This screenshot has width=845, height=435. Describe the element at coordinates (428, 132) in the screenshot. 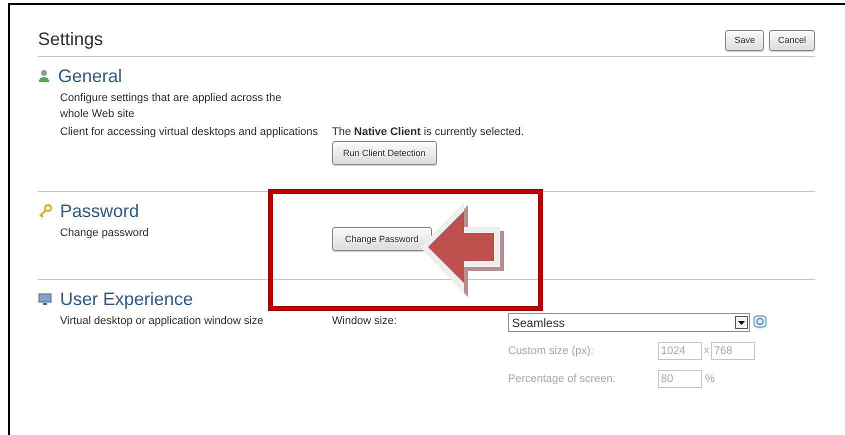

I see `client-status: The Native Client is currently selected.` at that location.